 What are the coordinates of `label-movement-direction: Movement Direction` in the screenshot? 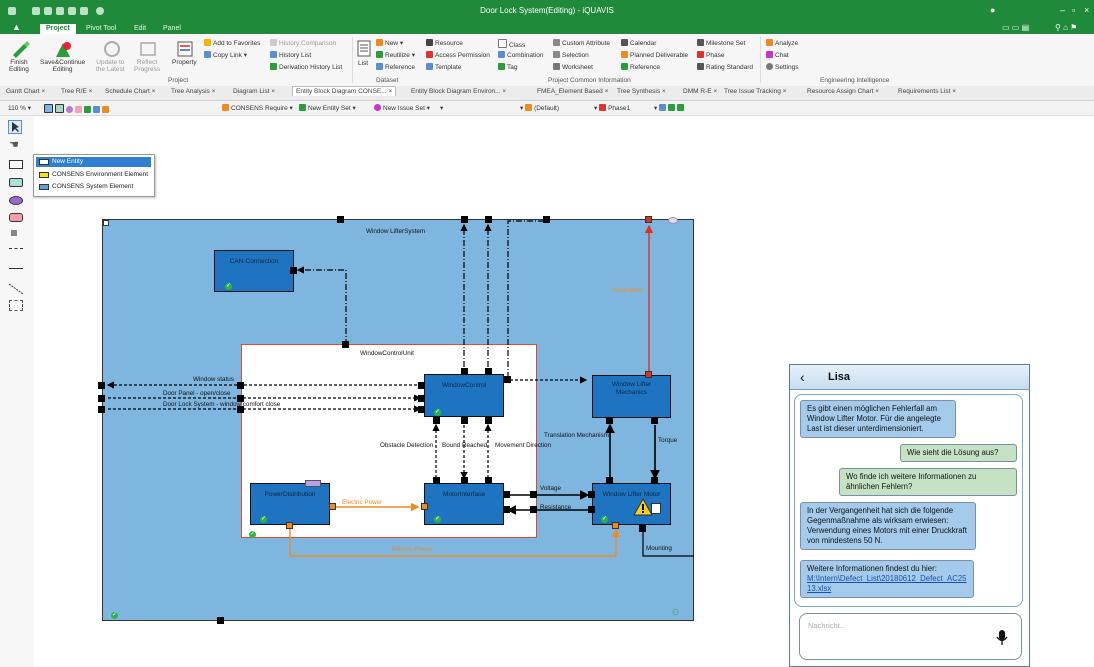 It's located at (523, 445).